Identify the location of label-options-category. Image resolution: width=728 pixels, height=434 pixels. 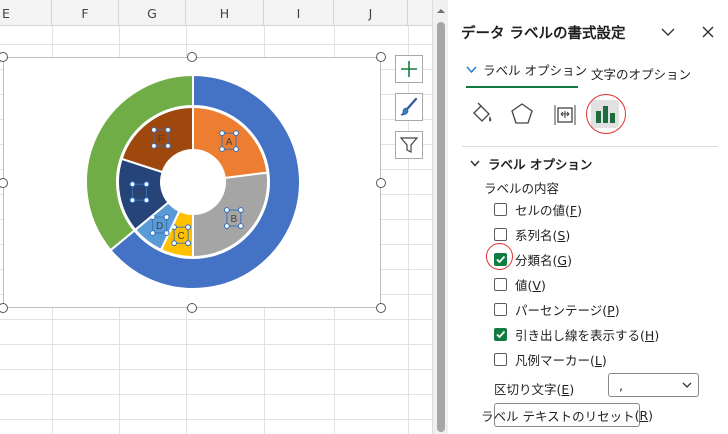
(605, 114).